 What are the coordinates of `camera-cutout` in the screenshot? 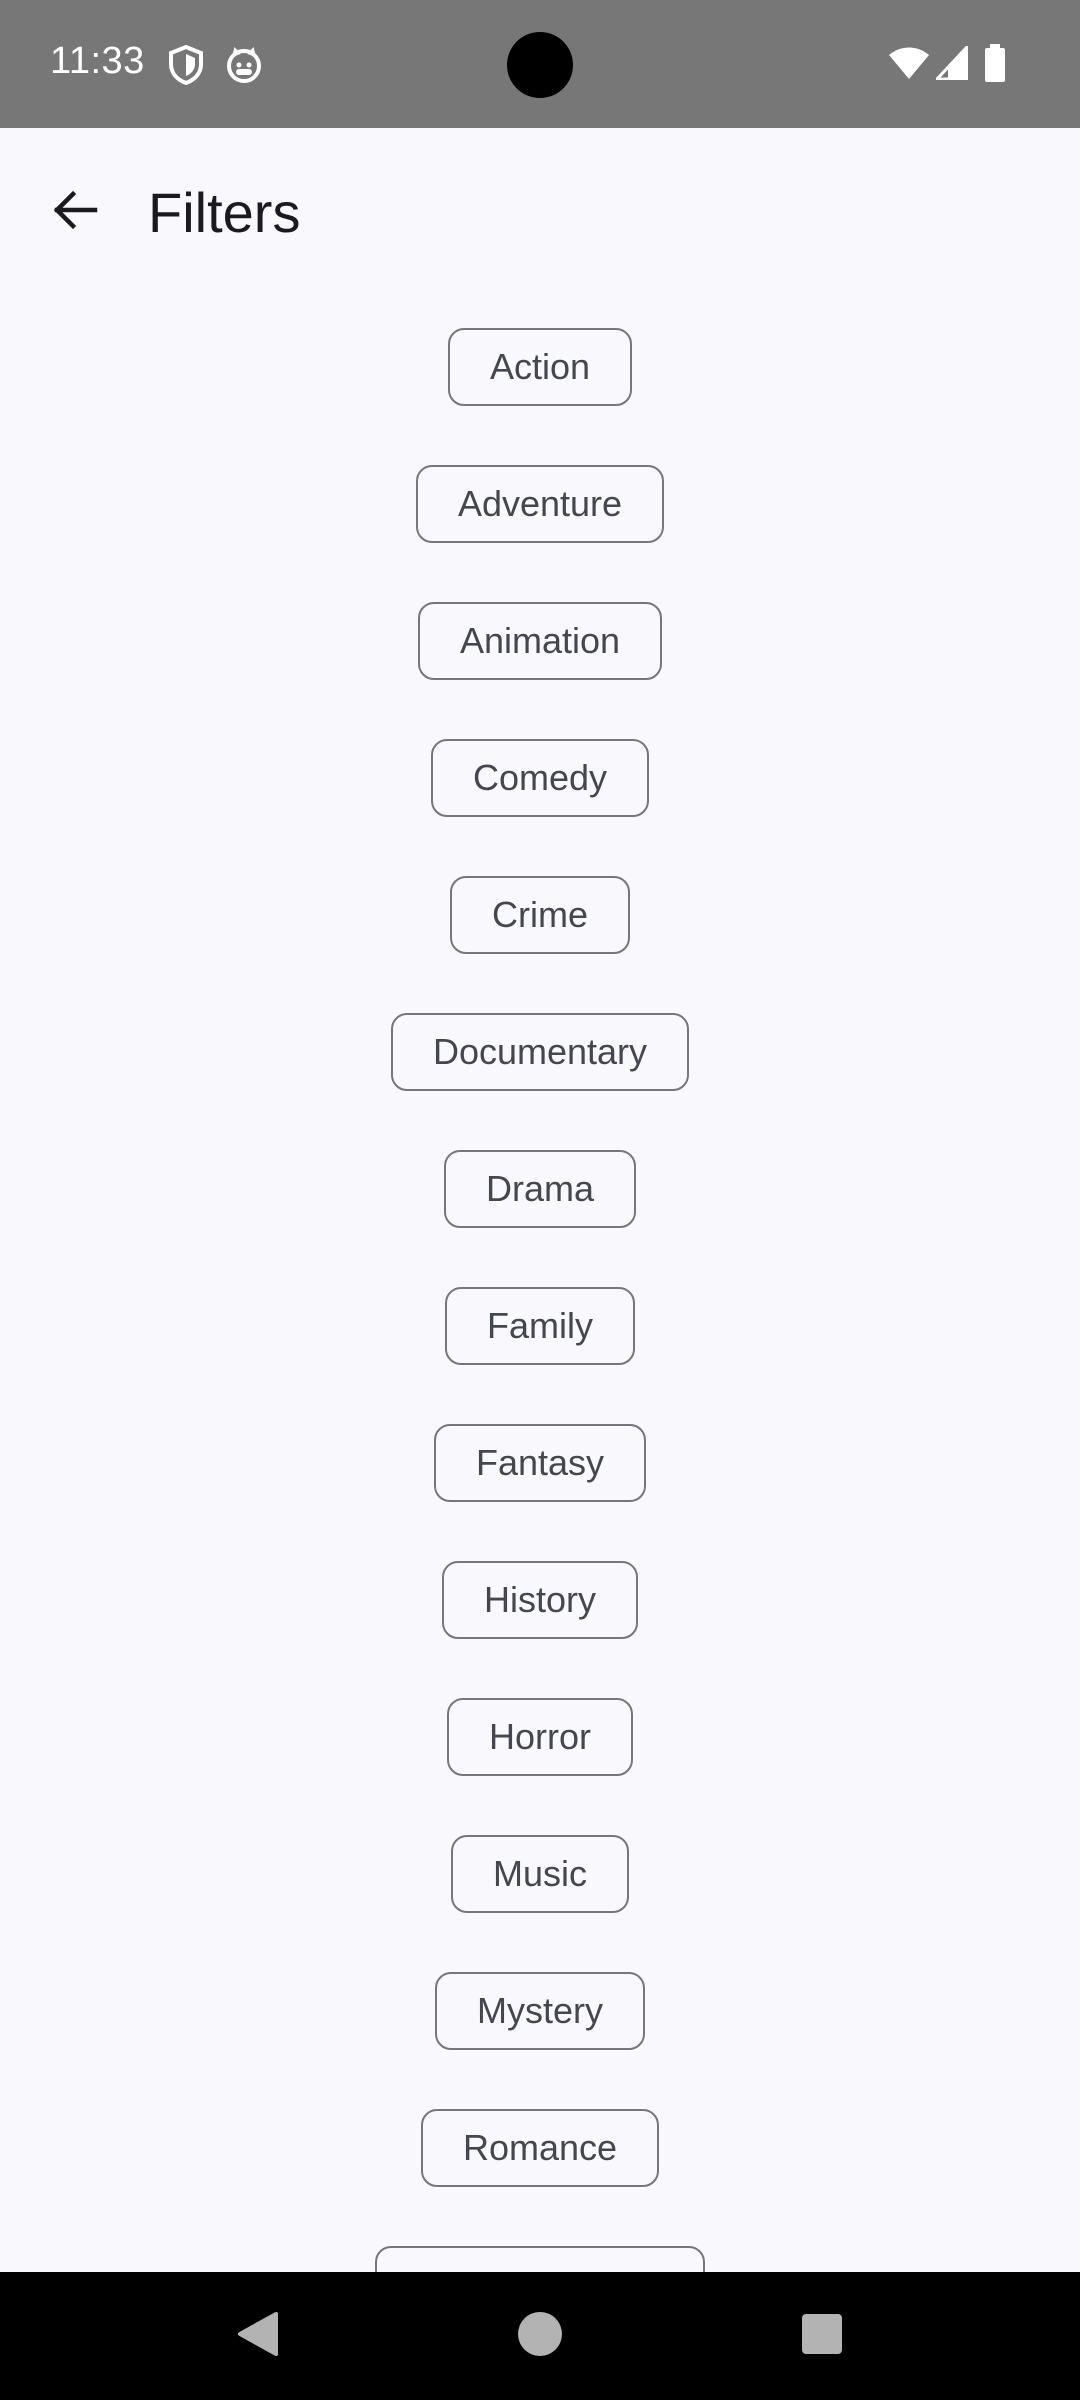 It's located at (540, 65).